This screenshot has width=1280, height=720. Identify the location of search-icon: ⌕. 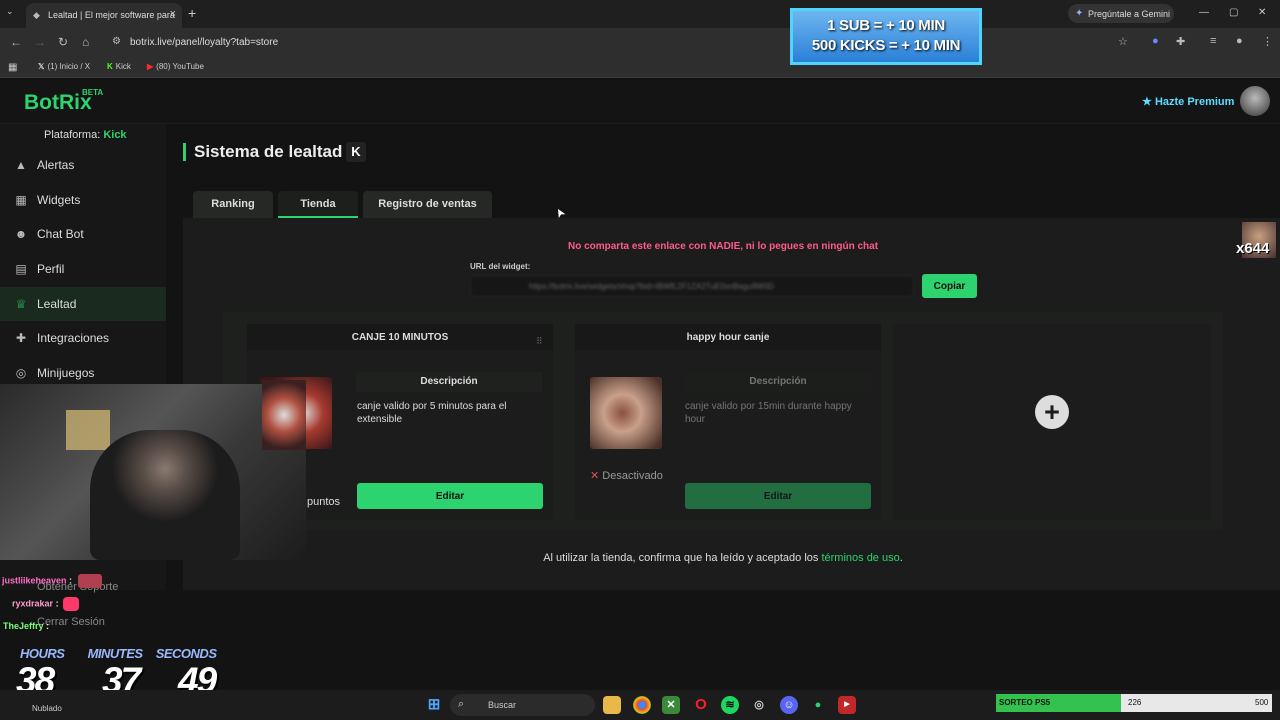
(461, 704).